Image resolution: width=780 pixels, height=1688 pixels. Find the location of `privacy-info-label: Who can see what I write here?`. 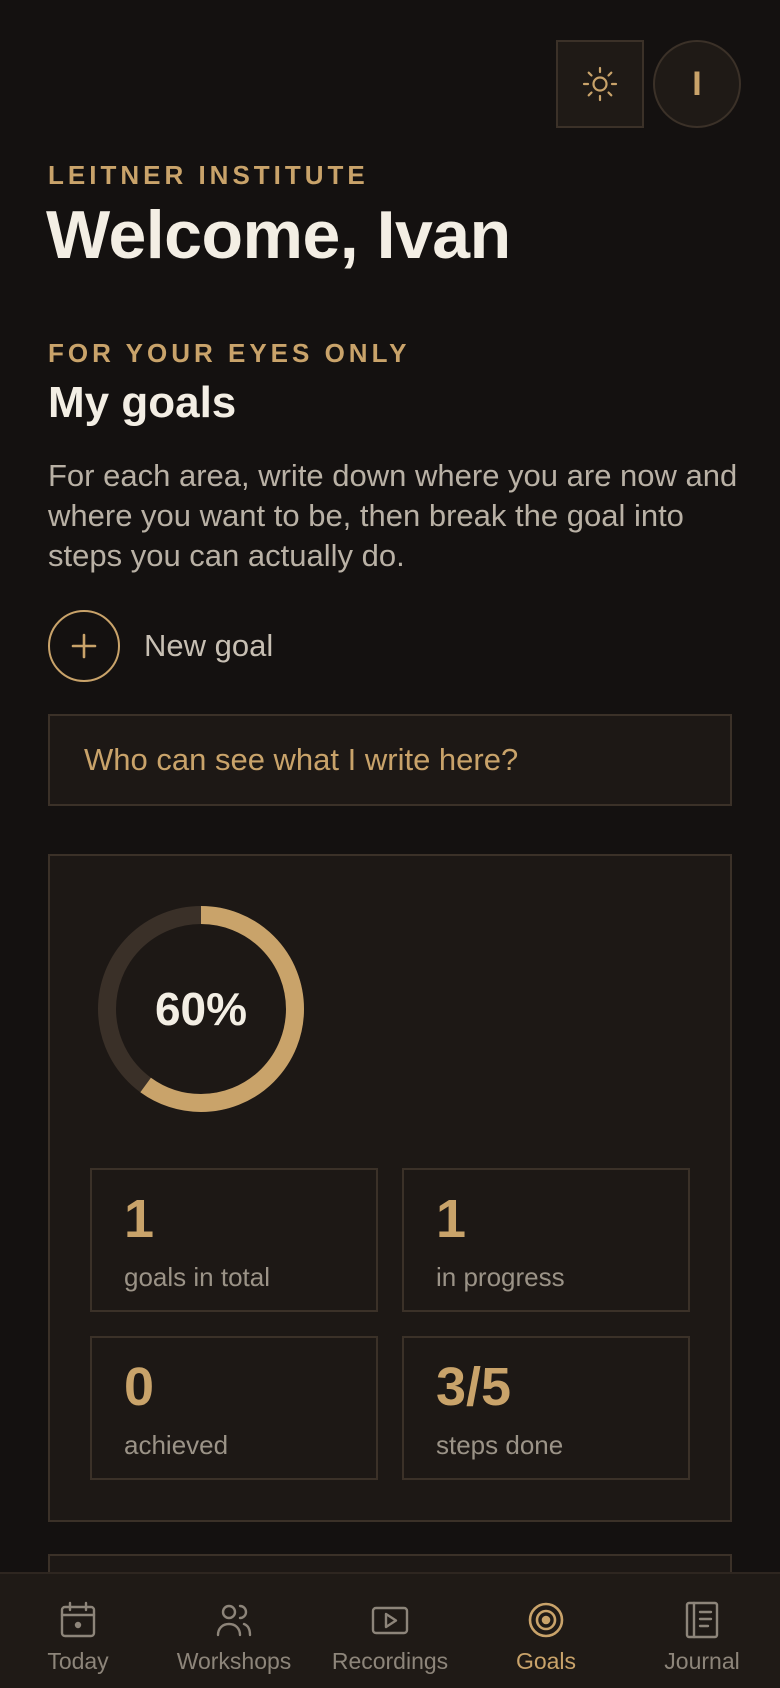

privacy-info-label: Who can see what I write here? is located at coordinates (301, 759).